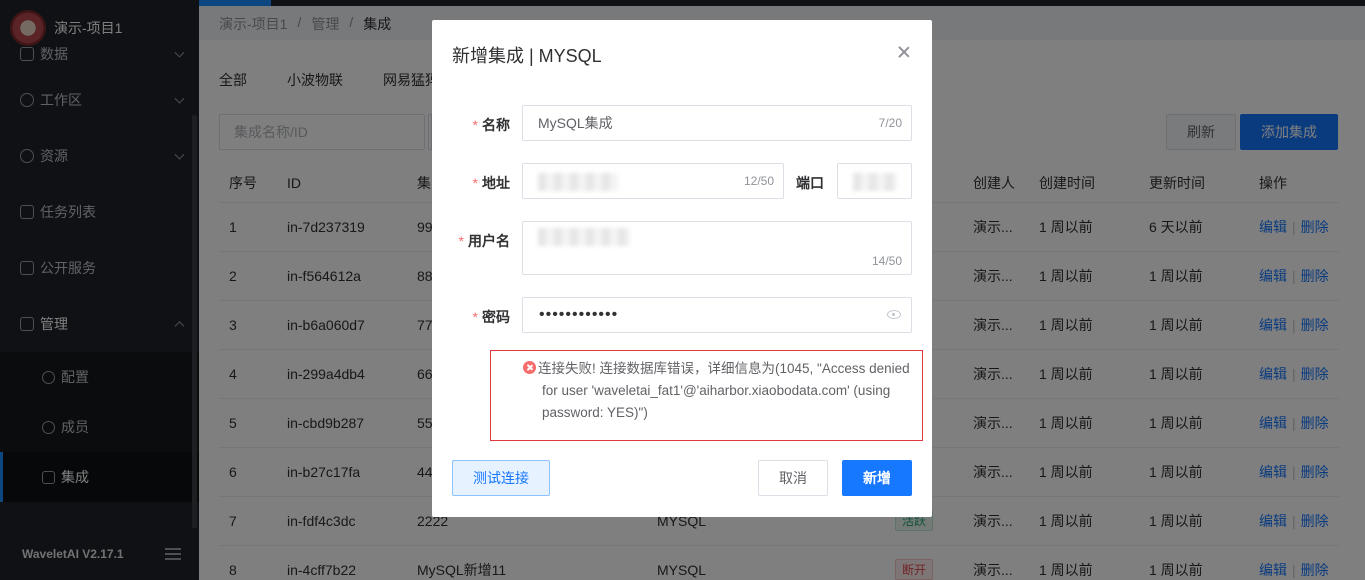 Image resolution: width=1365 pixels, height=580 pixels. I want to click on address-label: * 地址, so click(491, 183).